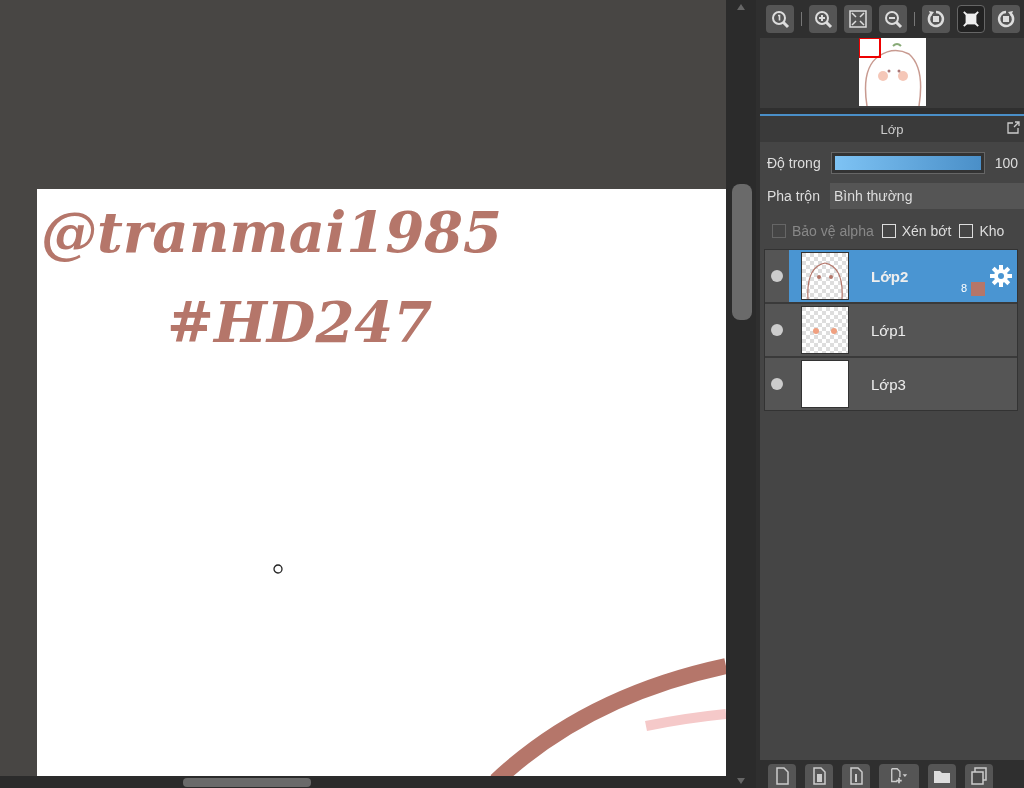 The height and width of the screenshot is (788, 1024). I want to click on add-page-button, so click(899, 776).